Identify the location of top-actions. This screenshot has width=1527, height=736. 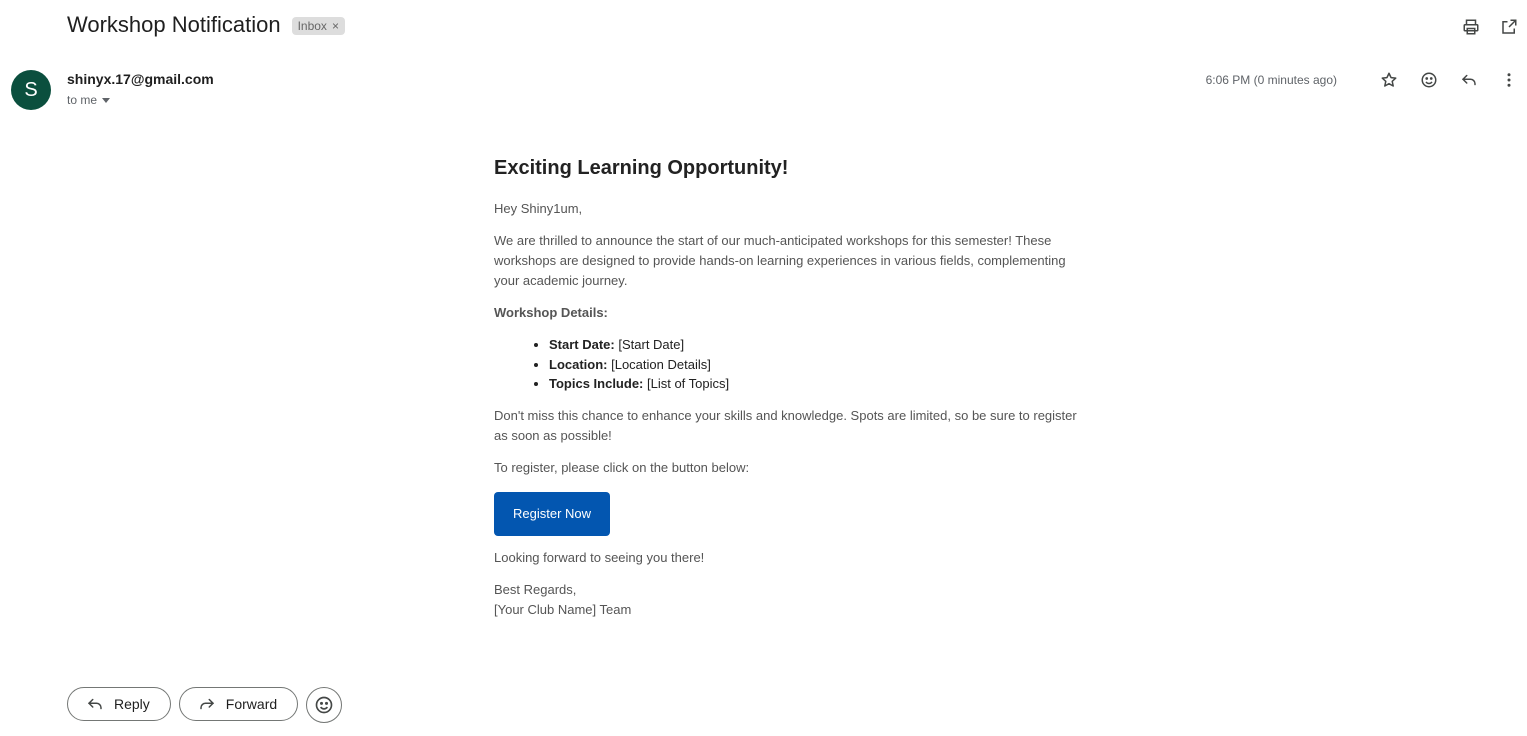
(1490, 27).